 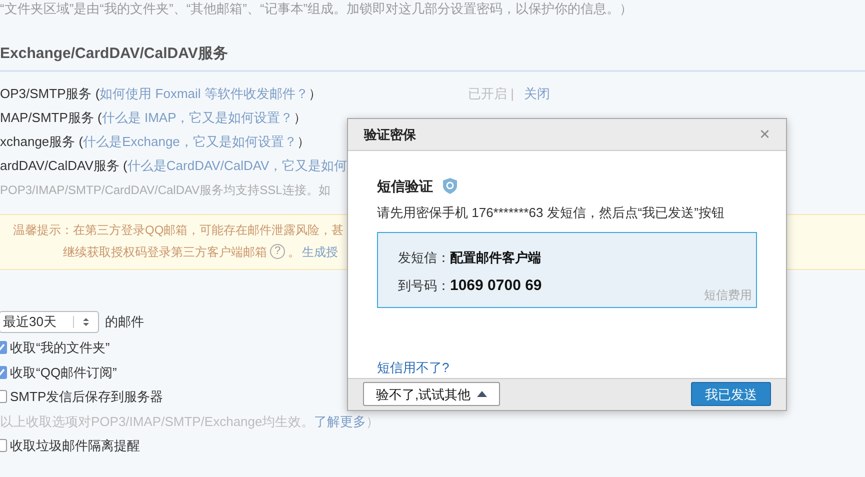 What do you see at coordinates (450, 186) in the screenshot?
I see `shield-icon` at bounding box center [450, 186].